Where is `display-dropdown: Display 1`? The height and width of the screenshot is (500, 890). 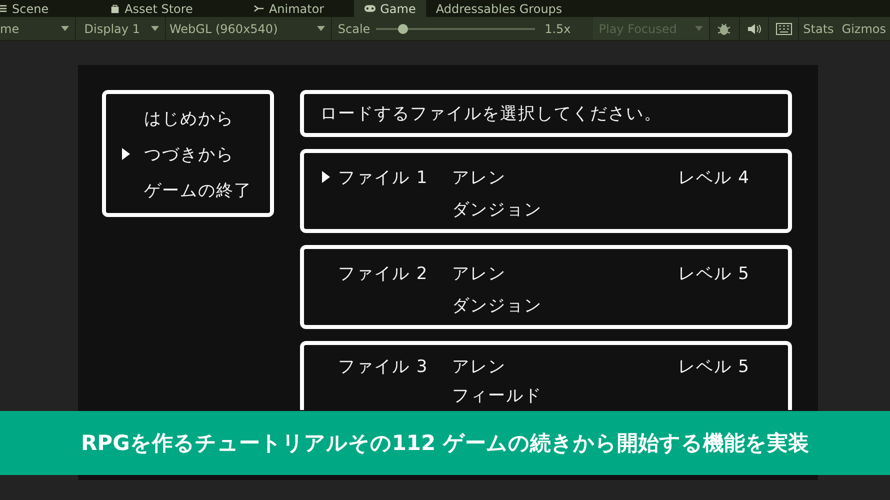
display-dropdown: Display 1 is located at coordinates (121, 28).